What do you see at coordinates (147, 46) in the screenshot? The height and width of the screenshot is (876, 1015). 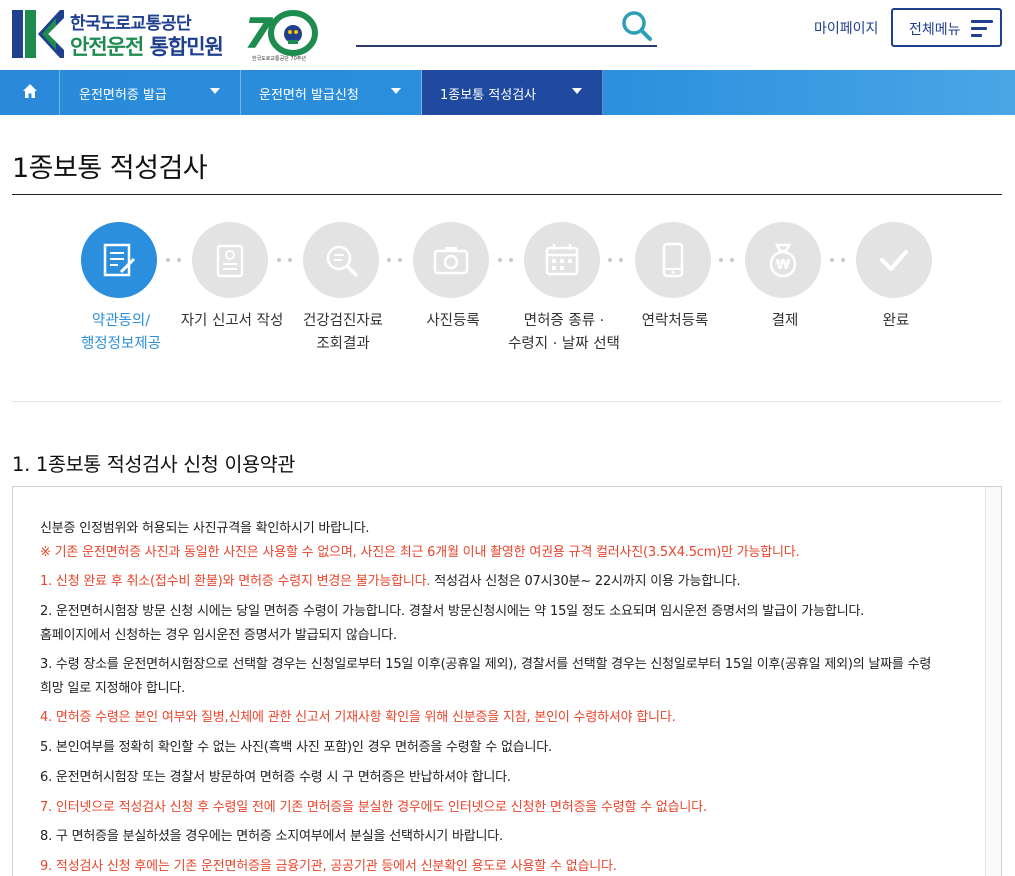 I see `logo-service-name: 안전운전 통합민원` at bounding box center [147, 46].